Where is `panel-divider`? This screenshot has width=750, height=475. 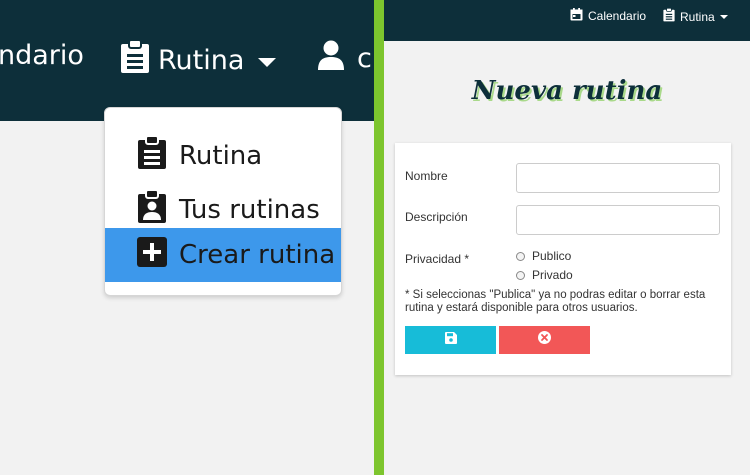
panel-divider is located at coordinates (379, 237).